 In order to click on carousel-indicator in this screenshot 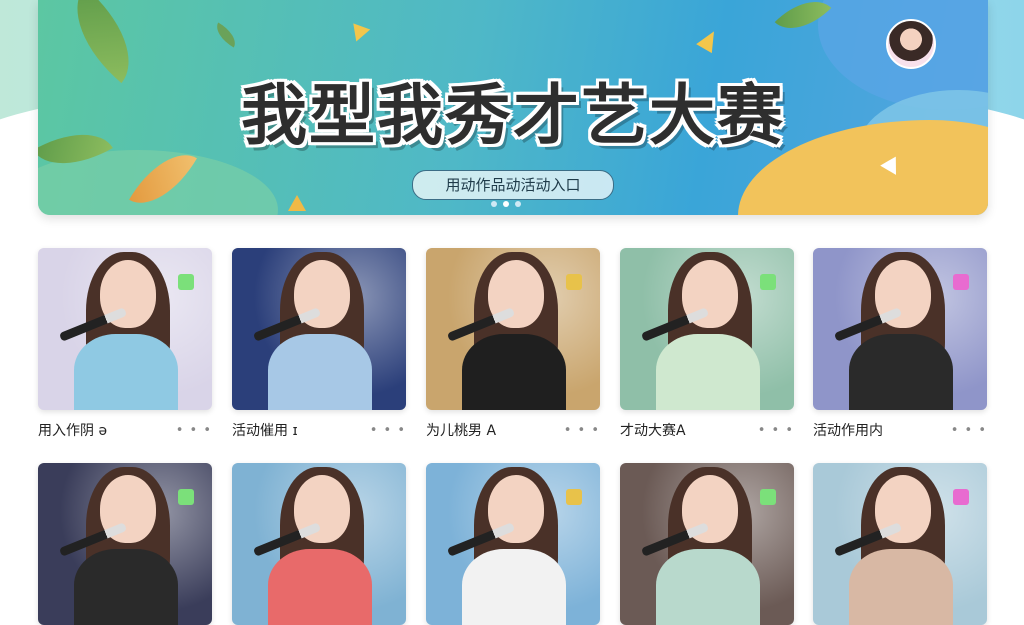, I will do `click(506, 204)`.